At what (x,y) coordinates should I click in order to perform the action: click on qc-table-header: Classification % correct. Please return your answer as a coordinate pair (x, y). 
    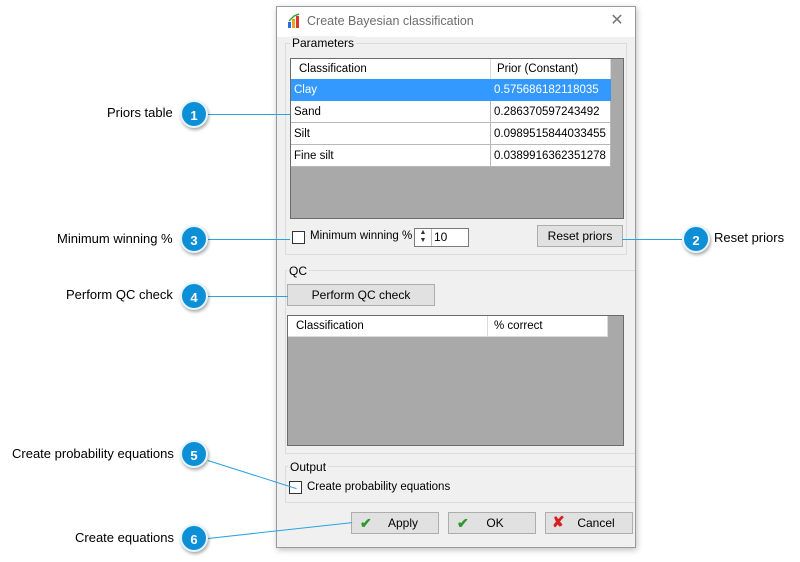
    Looking at the image, I should click on (448, 326).